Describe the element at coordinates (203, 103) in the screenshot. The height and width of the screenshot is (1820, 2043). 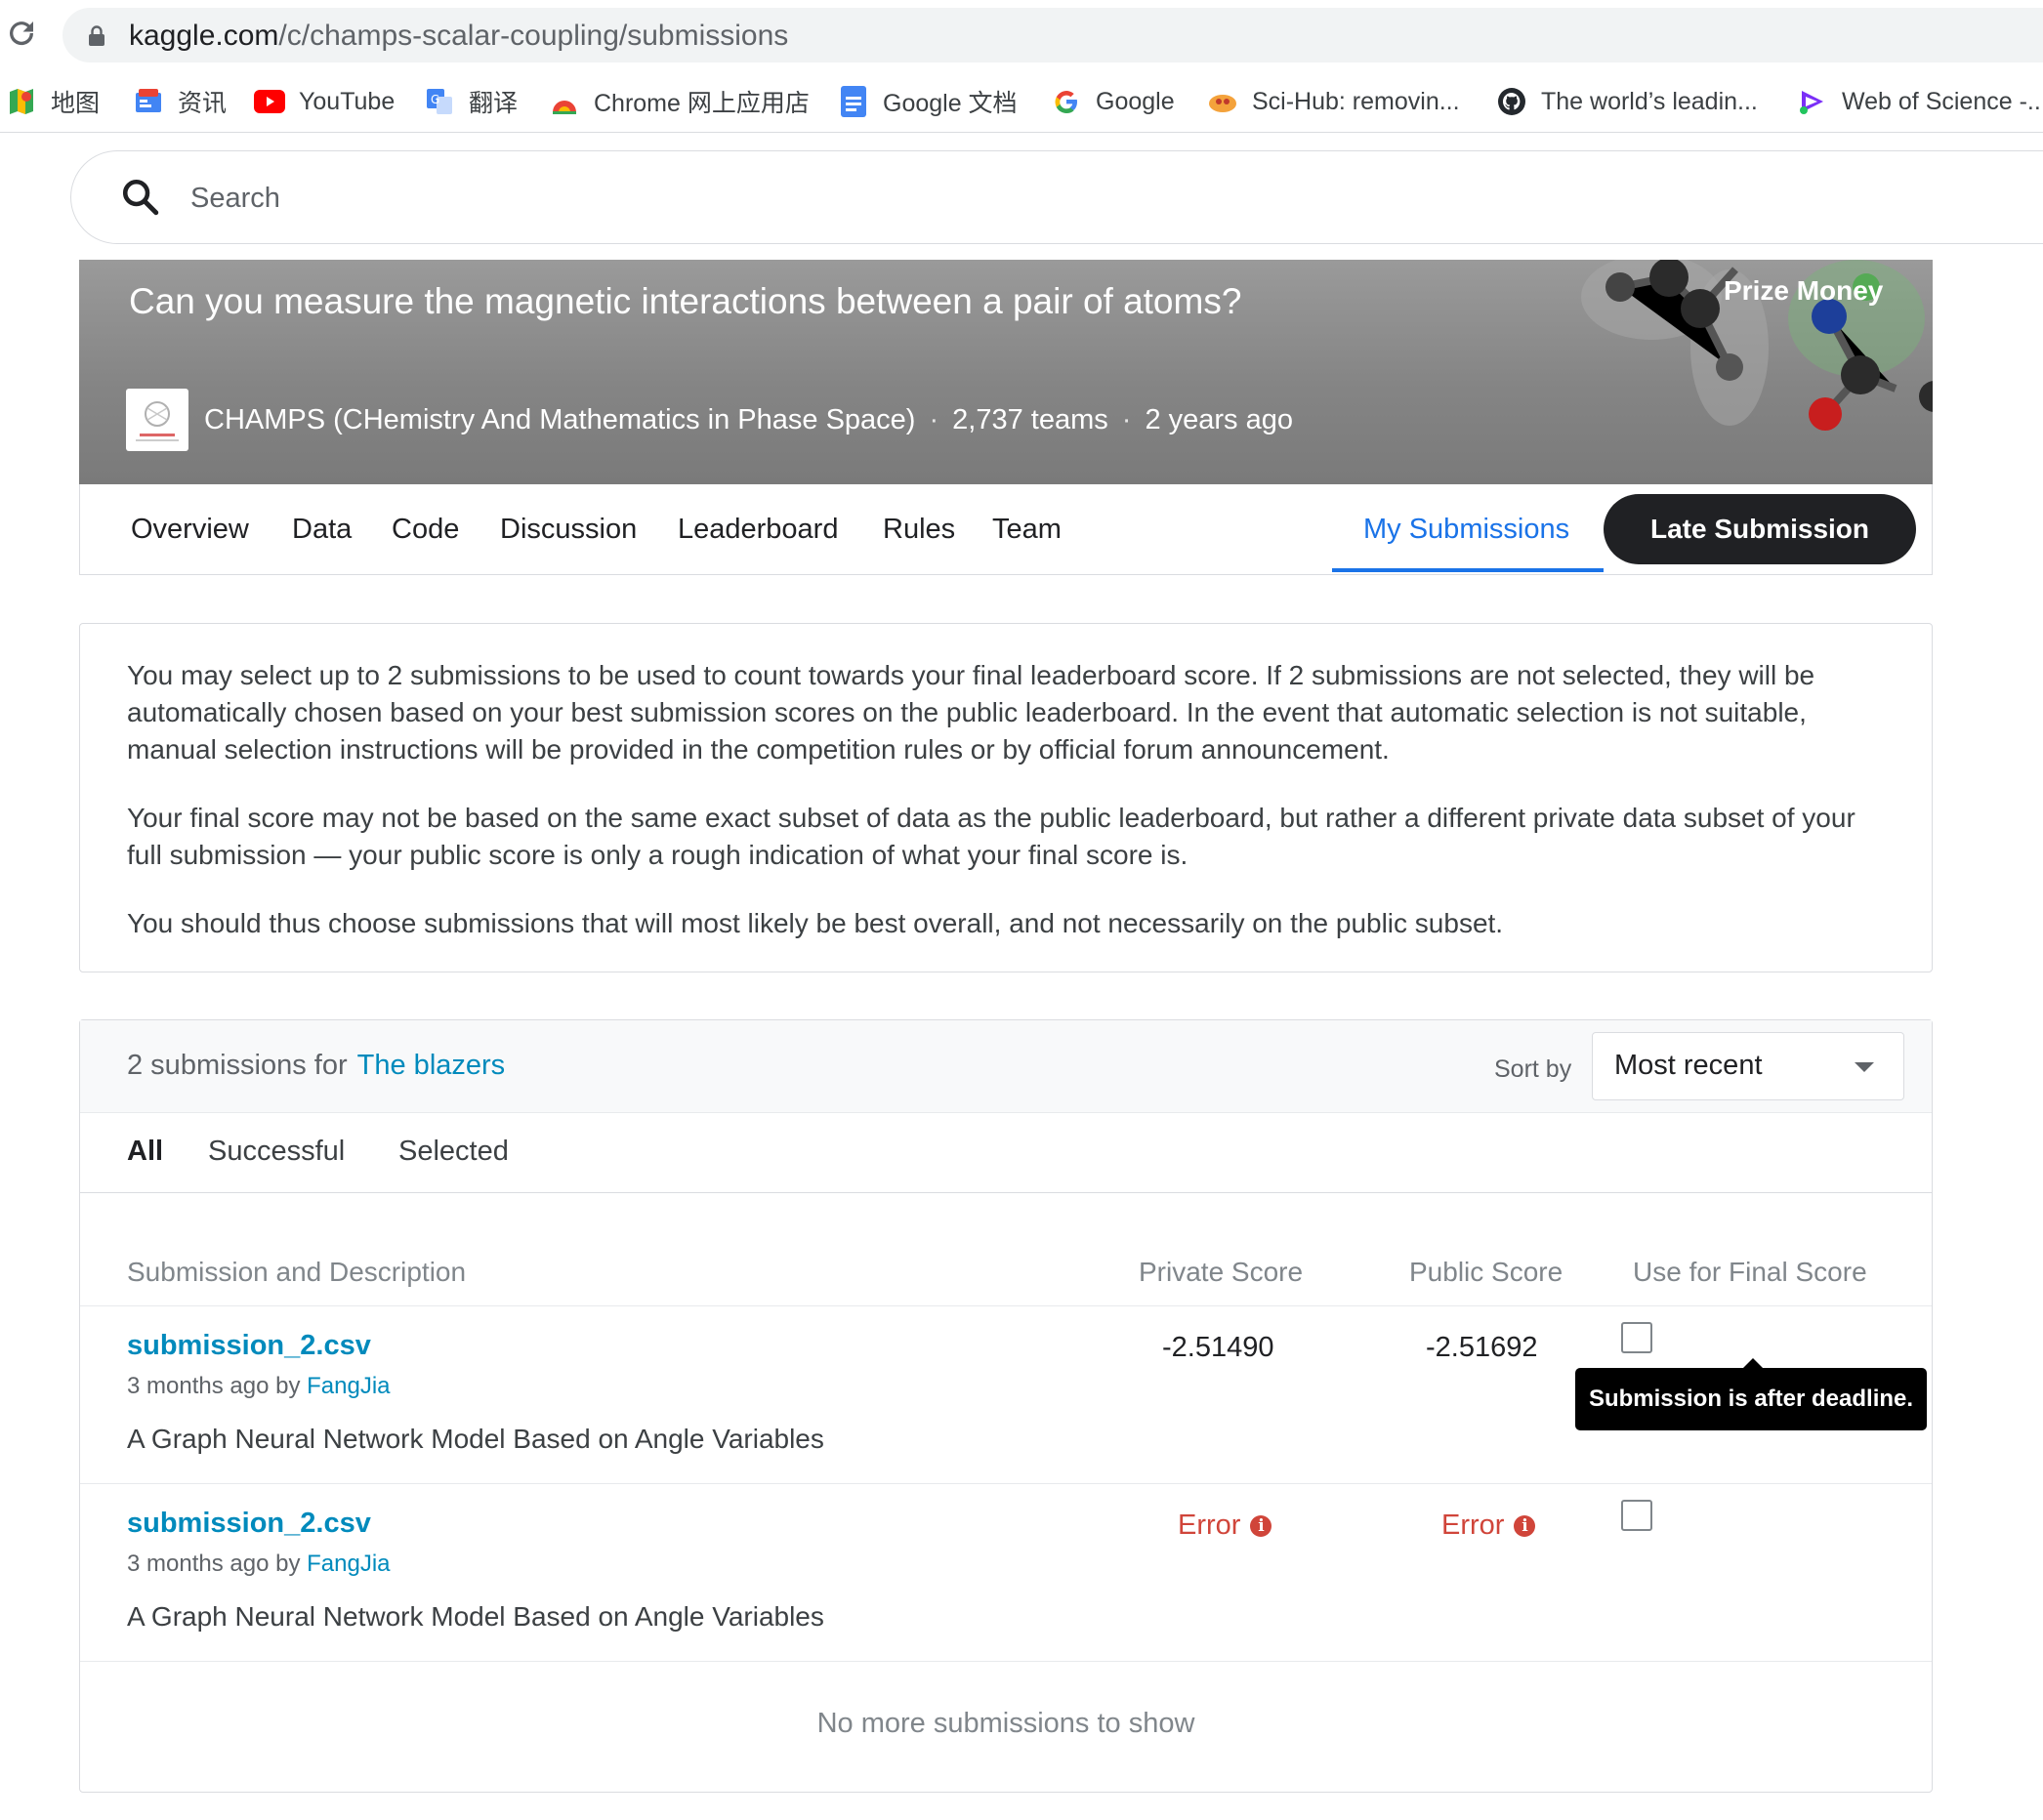
I see `bookmark-label: 资讯` at that location.